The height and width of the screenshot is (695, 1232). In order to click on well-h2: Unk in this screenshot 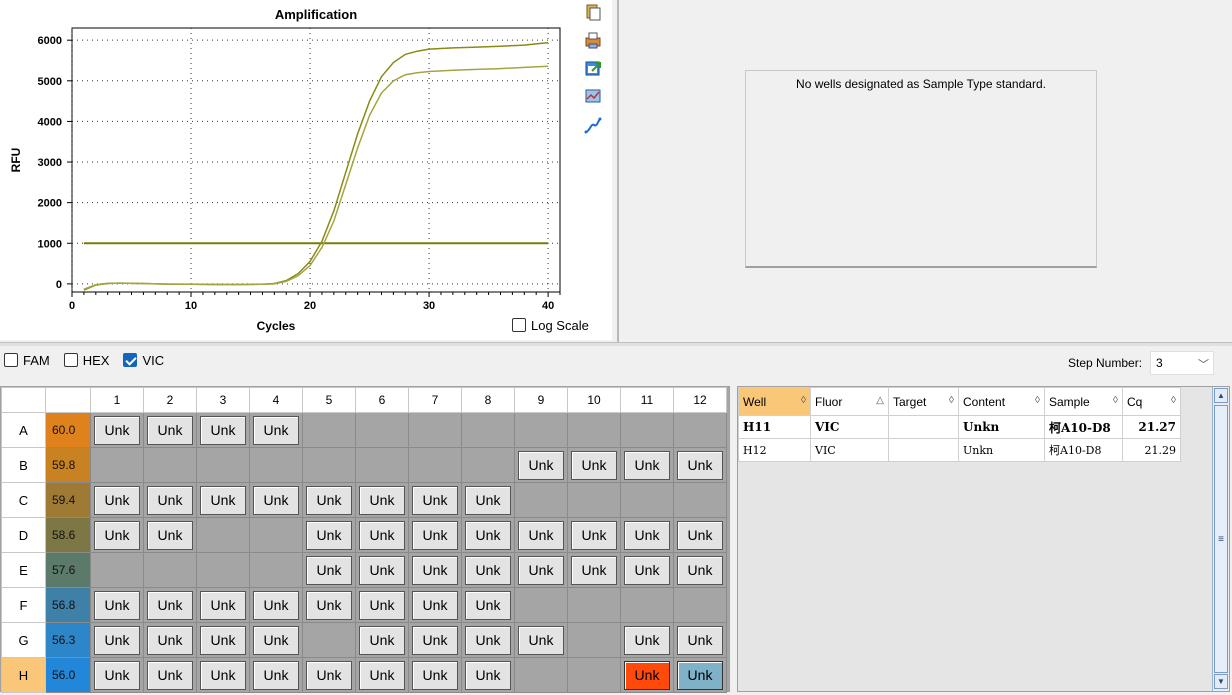, I will do `click(170, 675)`.